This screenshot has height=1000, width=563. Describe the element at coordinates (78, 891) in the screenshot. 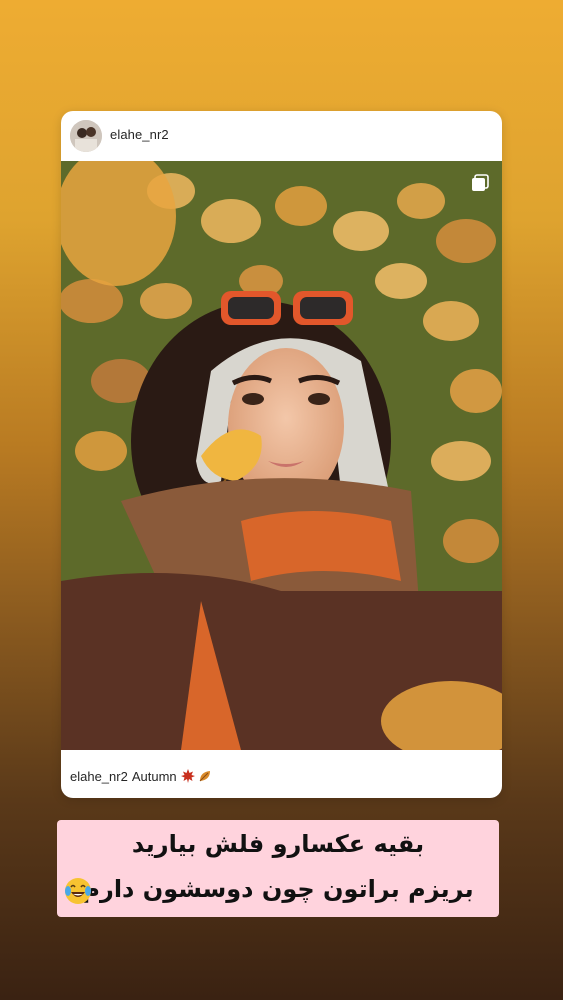

I see `face-with-tears-of-joy-icon` at that location.